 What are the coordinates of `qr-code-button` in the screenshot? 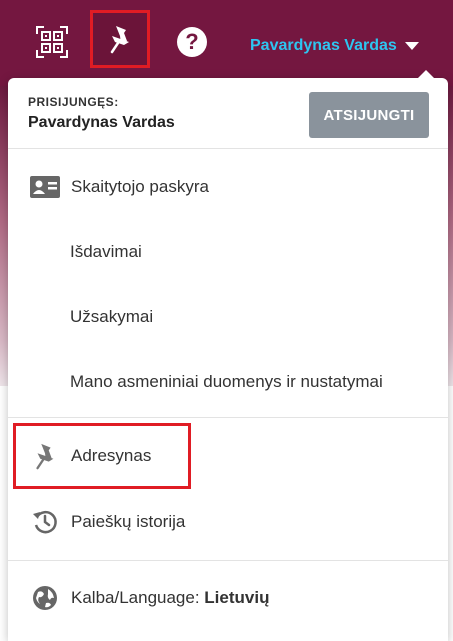 It's located at (52, 42).